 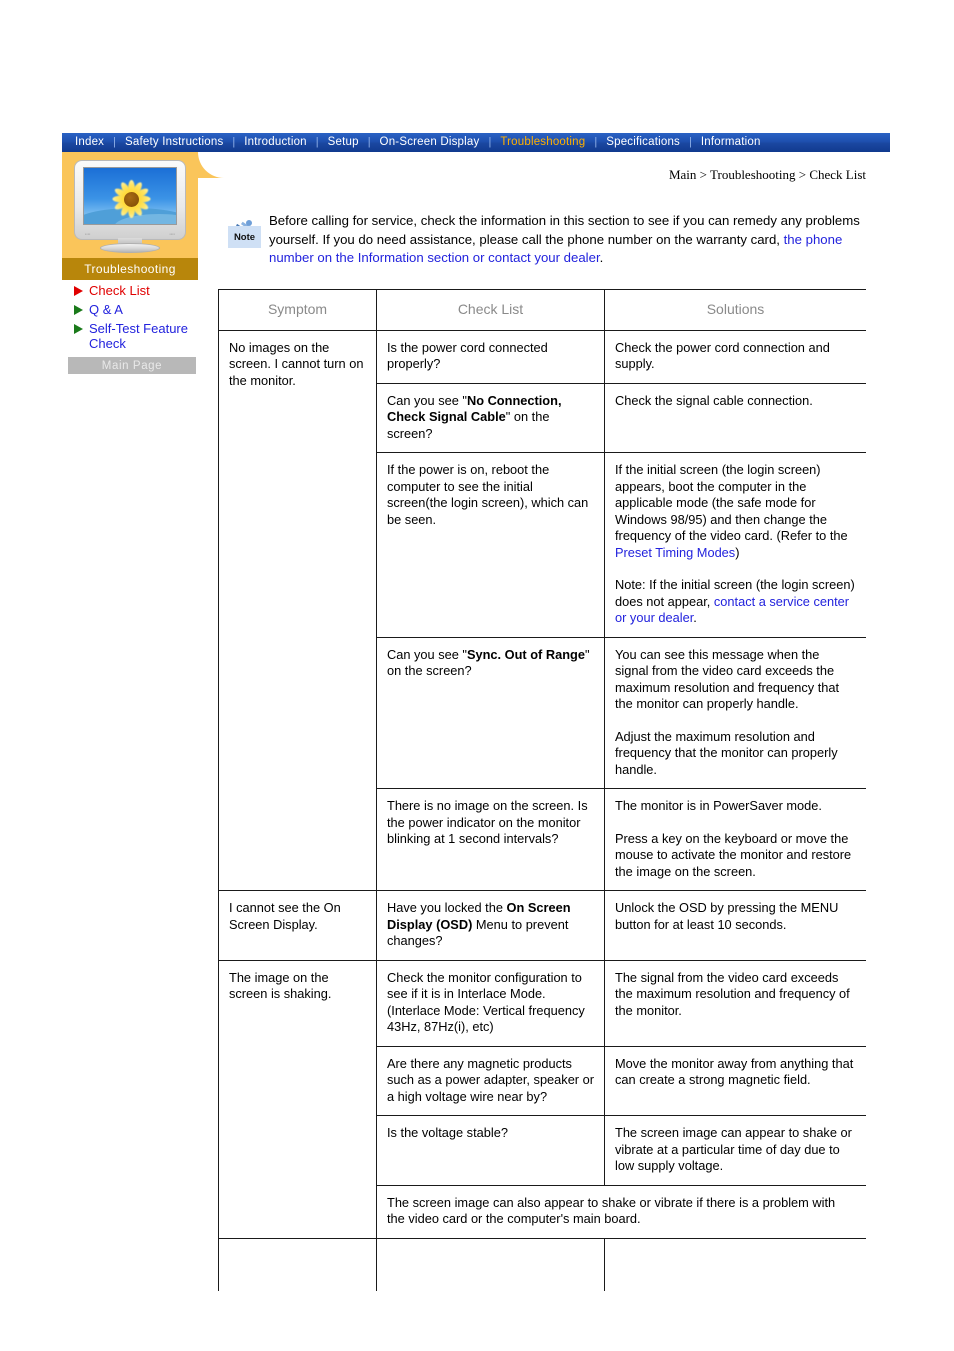 I want to click on cell-symptom-partial, so click(x=297, y=1264).